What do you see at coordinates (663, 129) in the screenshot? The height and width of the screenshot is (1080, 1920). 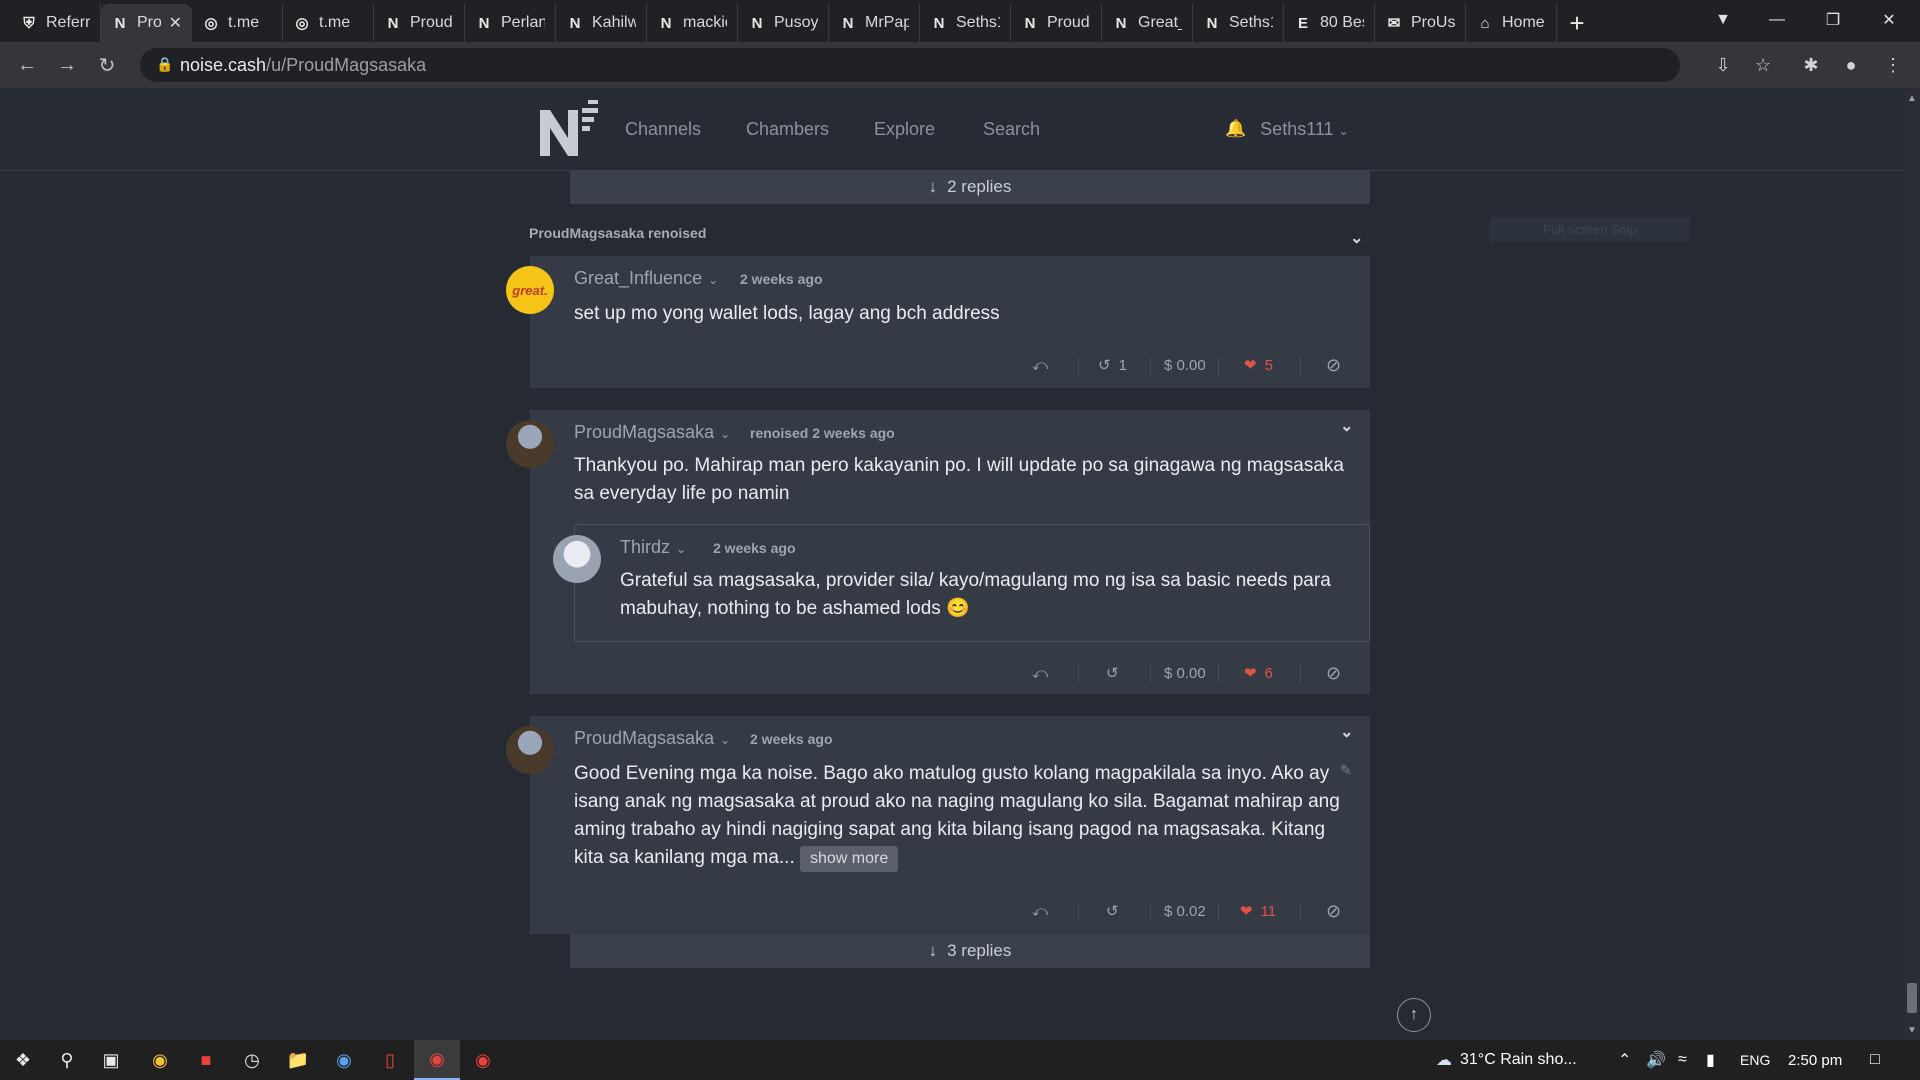 I see `nav-channels: Channels` at bounding box center [663, 129].